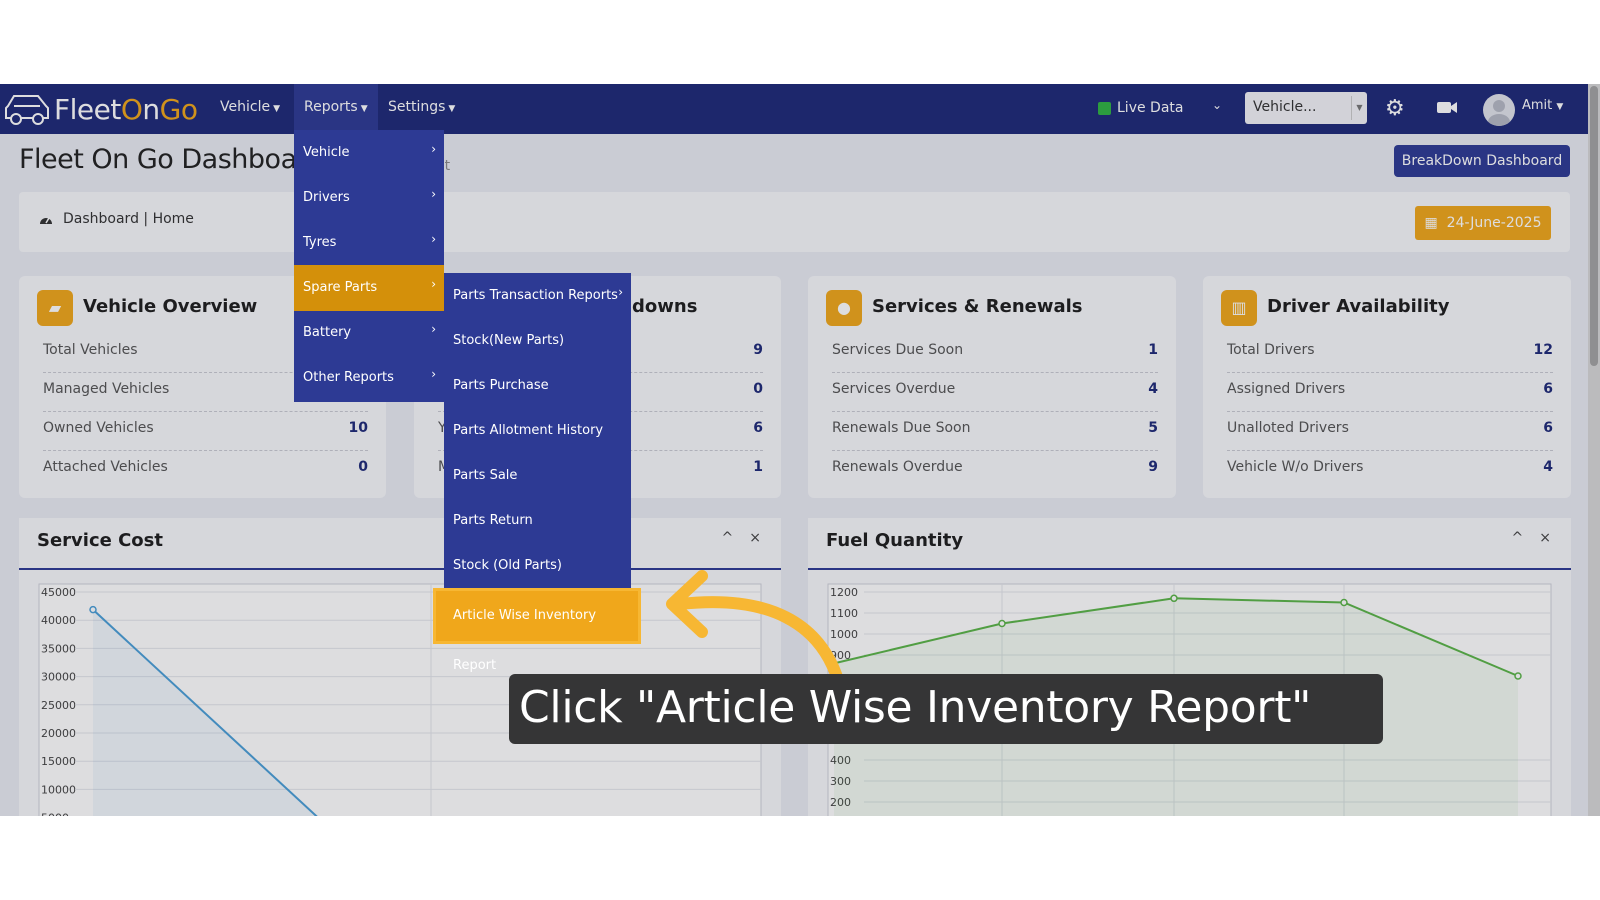 The width and height of the screenshot is (1600, 900). I want to click on y-tick-label: 40000, so click(58, 620).